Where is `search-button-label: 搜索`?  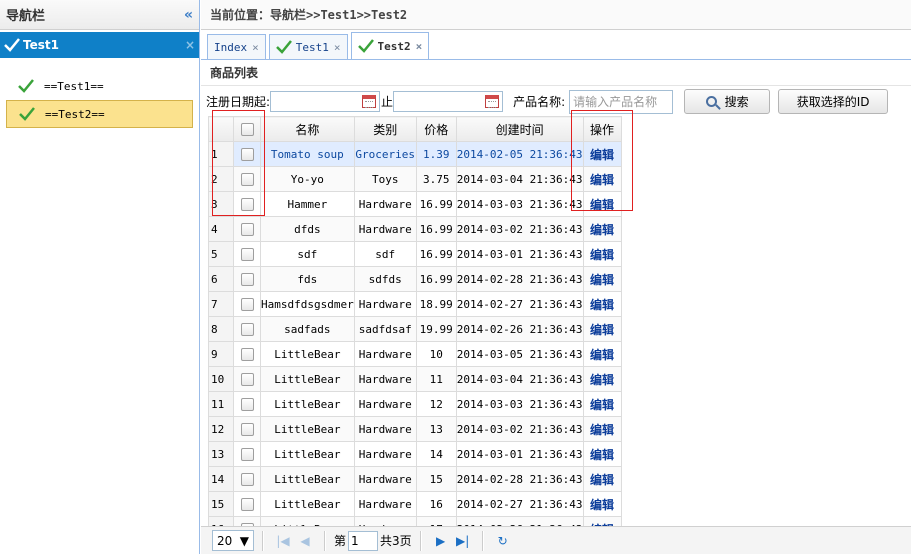
search-button-label: 搜索 is located at coordinates (736, 102).